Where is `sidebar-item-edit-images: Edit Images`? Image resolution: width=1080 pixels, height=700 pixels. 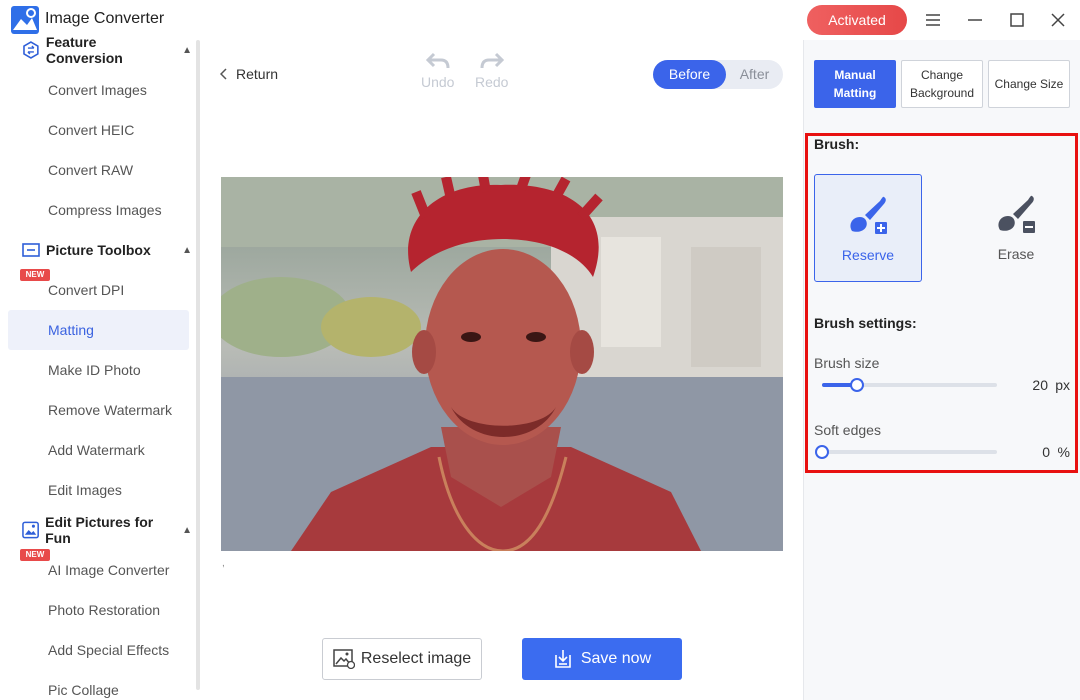 sidebar-item-edit-images: Edit Images is located at coordinates (98, 490).